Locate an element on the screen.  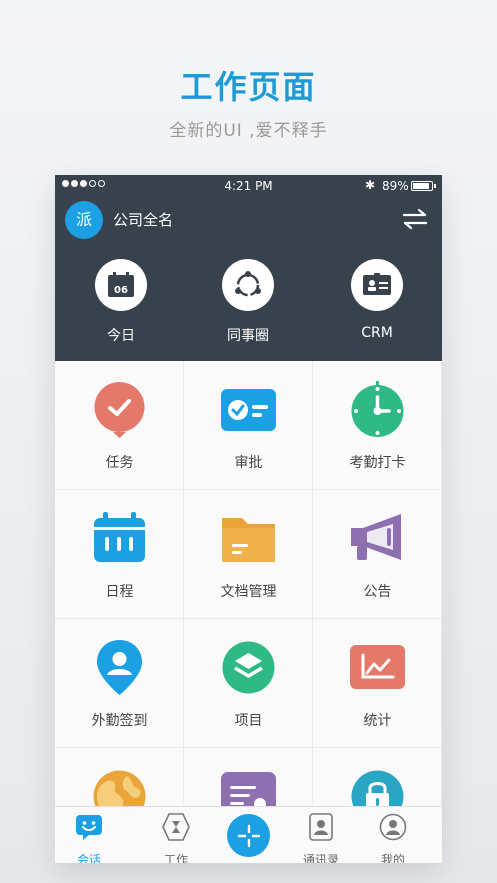
grid-item-label: 公告 is located at coordinates (377, 592).